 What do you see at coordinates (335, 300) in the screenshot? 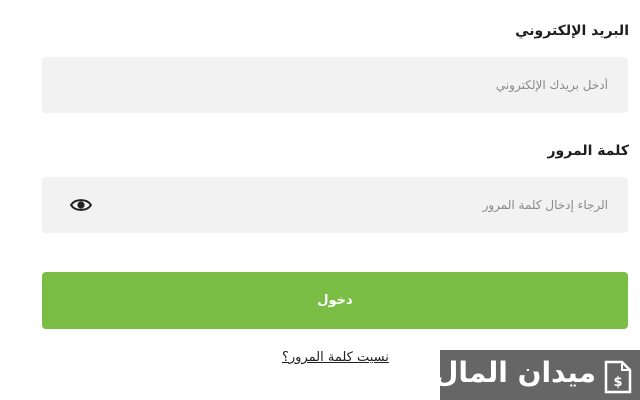
I see `login-button: دخول` at bounding box center [335, 300].